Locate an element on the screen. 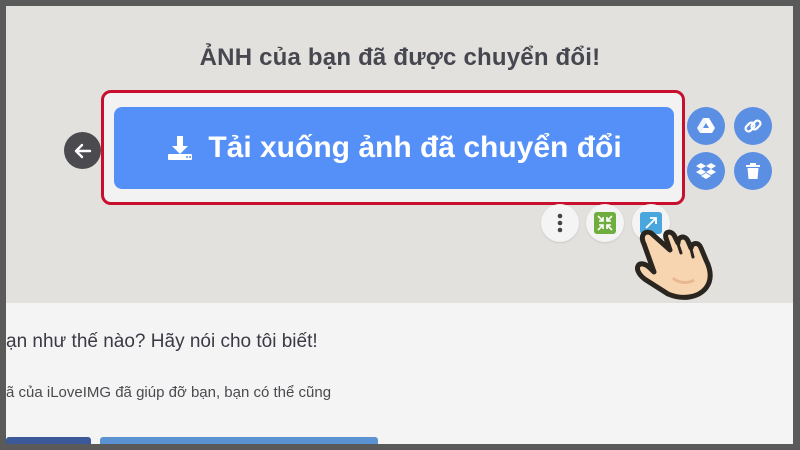 The image size is (800, 450). back-button is located at coordinates (82, 150).